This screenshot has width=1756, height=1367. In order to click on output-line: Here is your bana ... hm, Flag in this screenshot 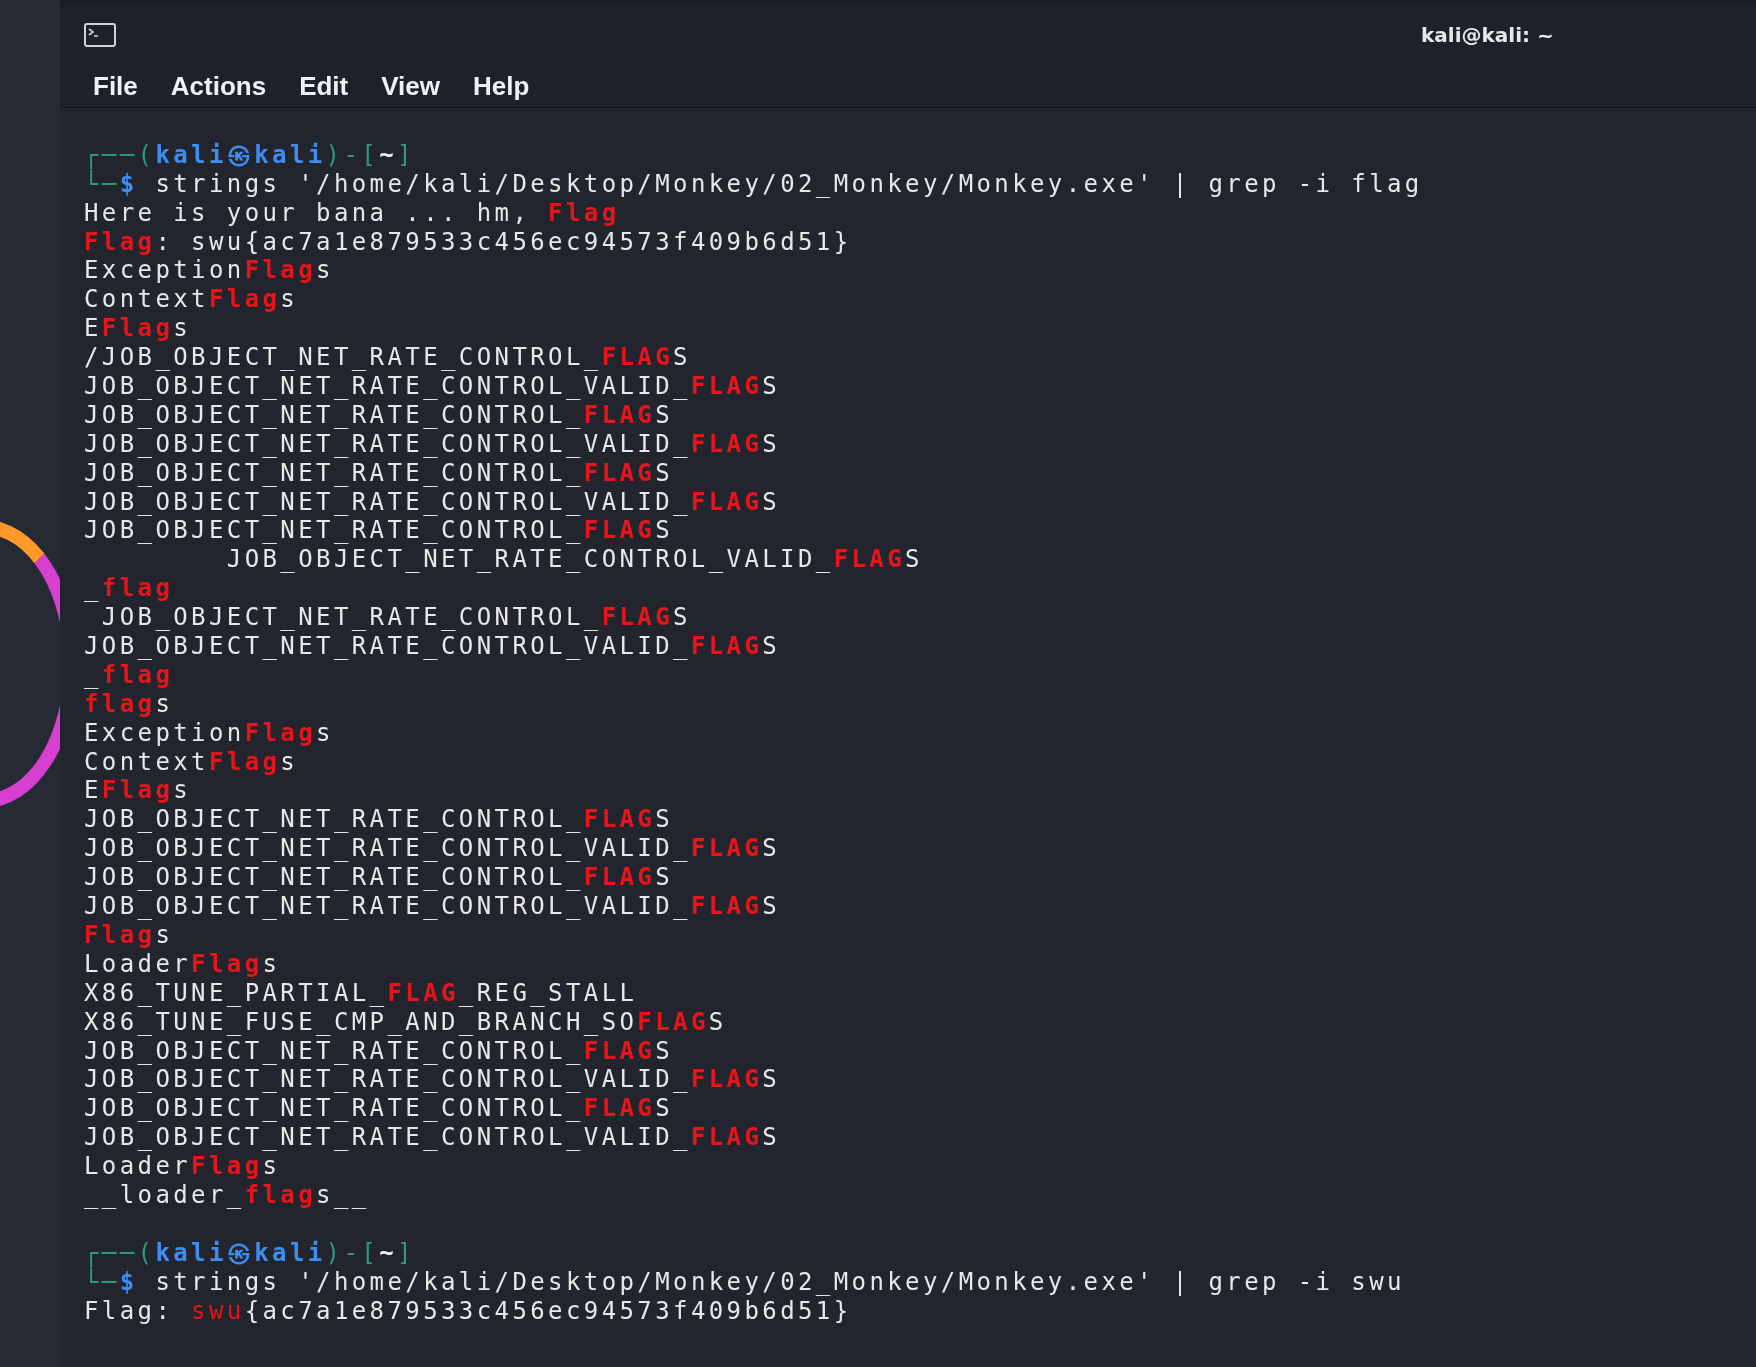, I will do `click(352, 213)`.